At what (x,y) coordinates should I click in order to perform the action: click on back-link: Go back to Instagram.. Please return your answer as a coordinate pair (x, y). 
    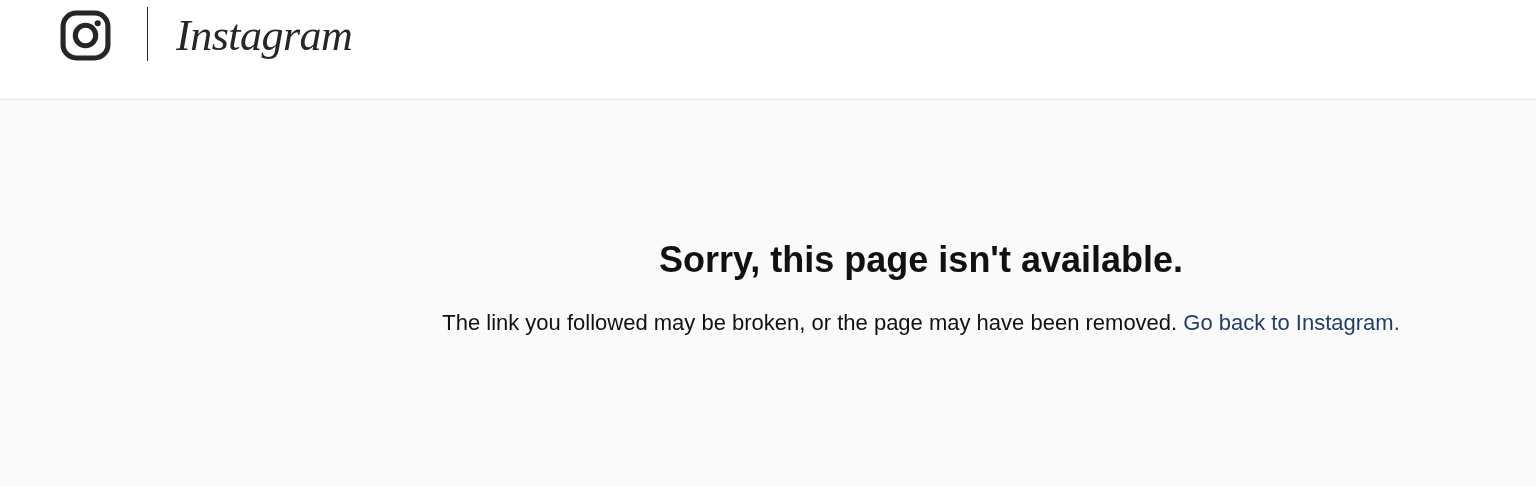
    Looking at the image, I should click on (1291, 322).